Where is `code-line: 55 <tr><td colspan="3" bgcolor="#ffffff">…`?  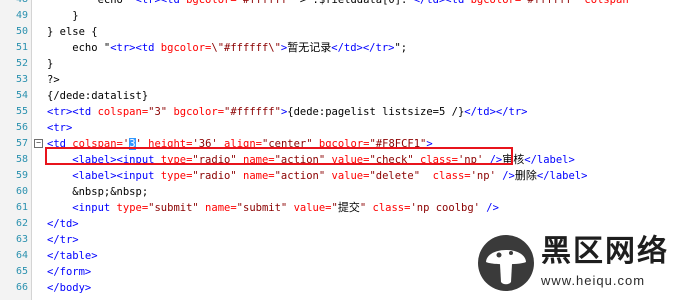
code-line: 55 <tr><td colspan="3" bgcolor="#ffffff">… is located at coordinates (346, 112).